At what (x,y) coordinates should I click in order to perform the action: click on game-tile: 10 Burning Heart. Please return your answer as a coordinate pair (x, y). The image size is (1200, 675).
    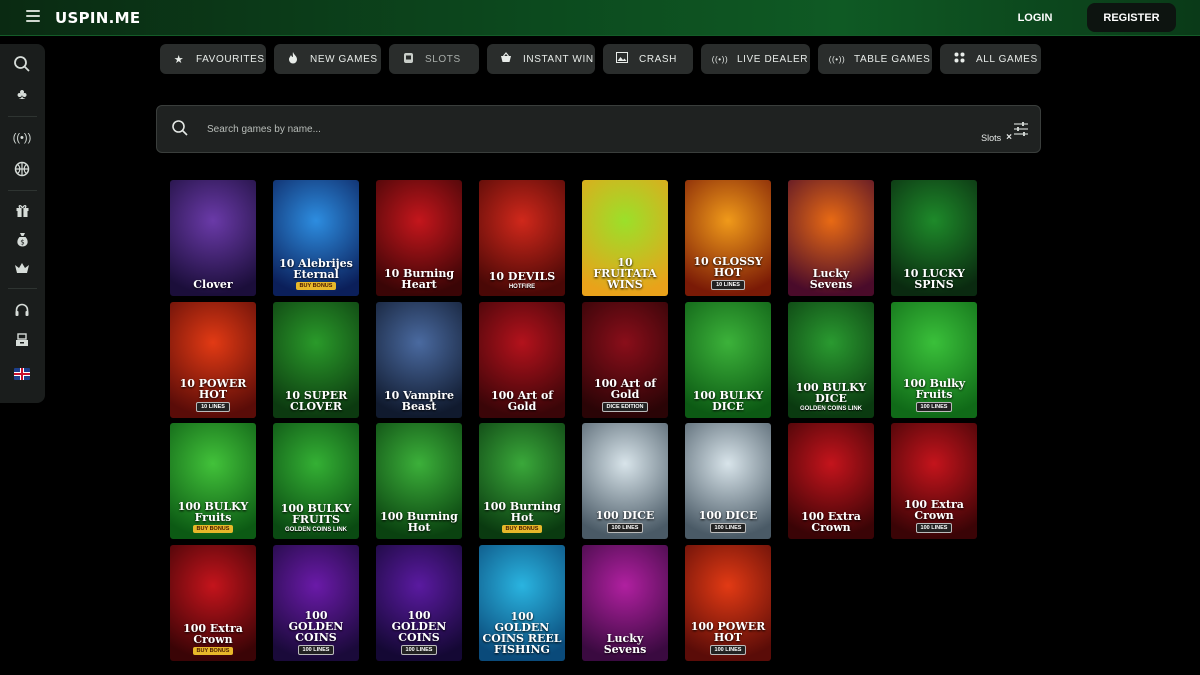
    Looking at the image, I should click on (419, 238).